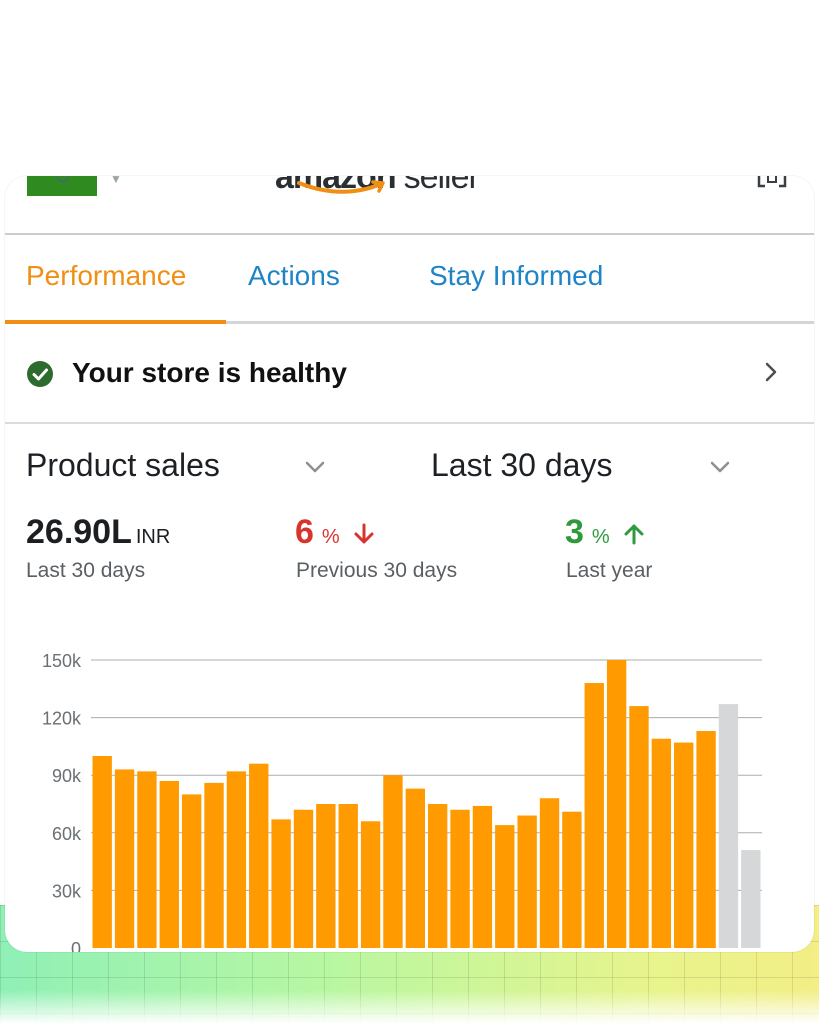  What do you see at coordinates (771, 372) in the screenshot?
I see `chevron-right-icon` at bounding box center [771, 372].